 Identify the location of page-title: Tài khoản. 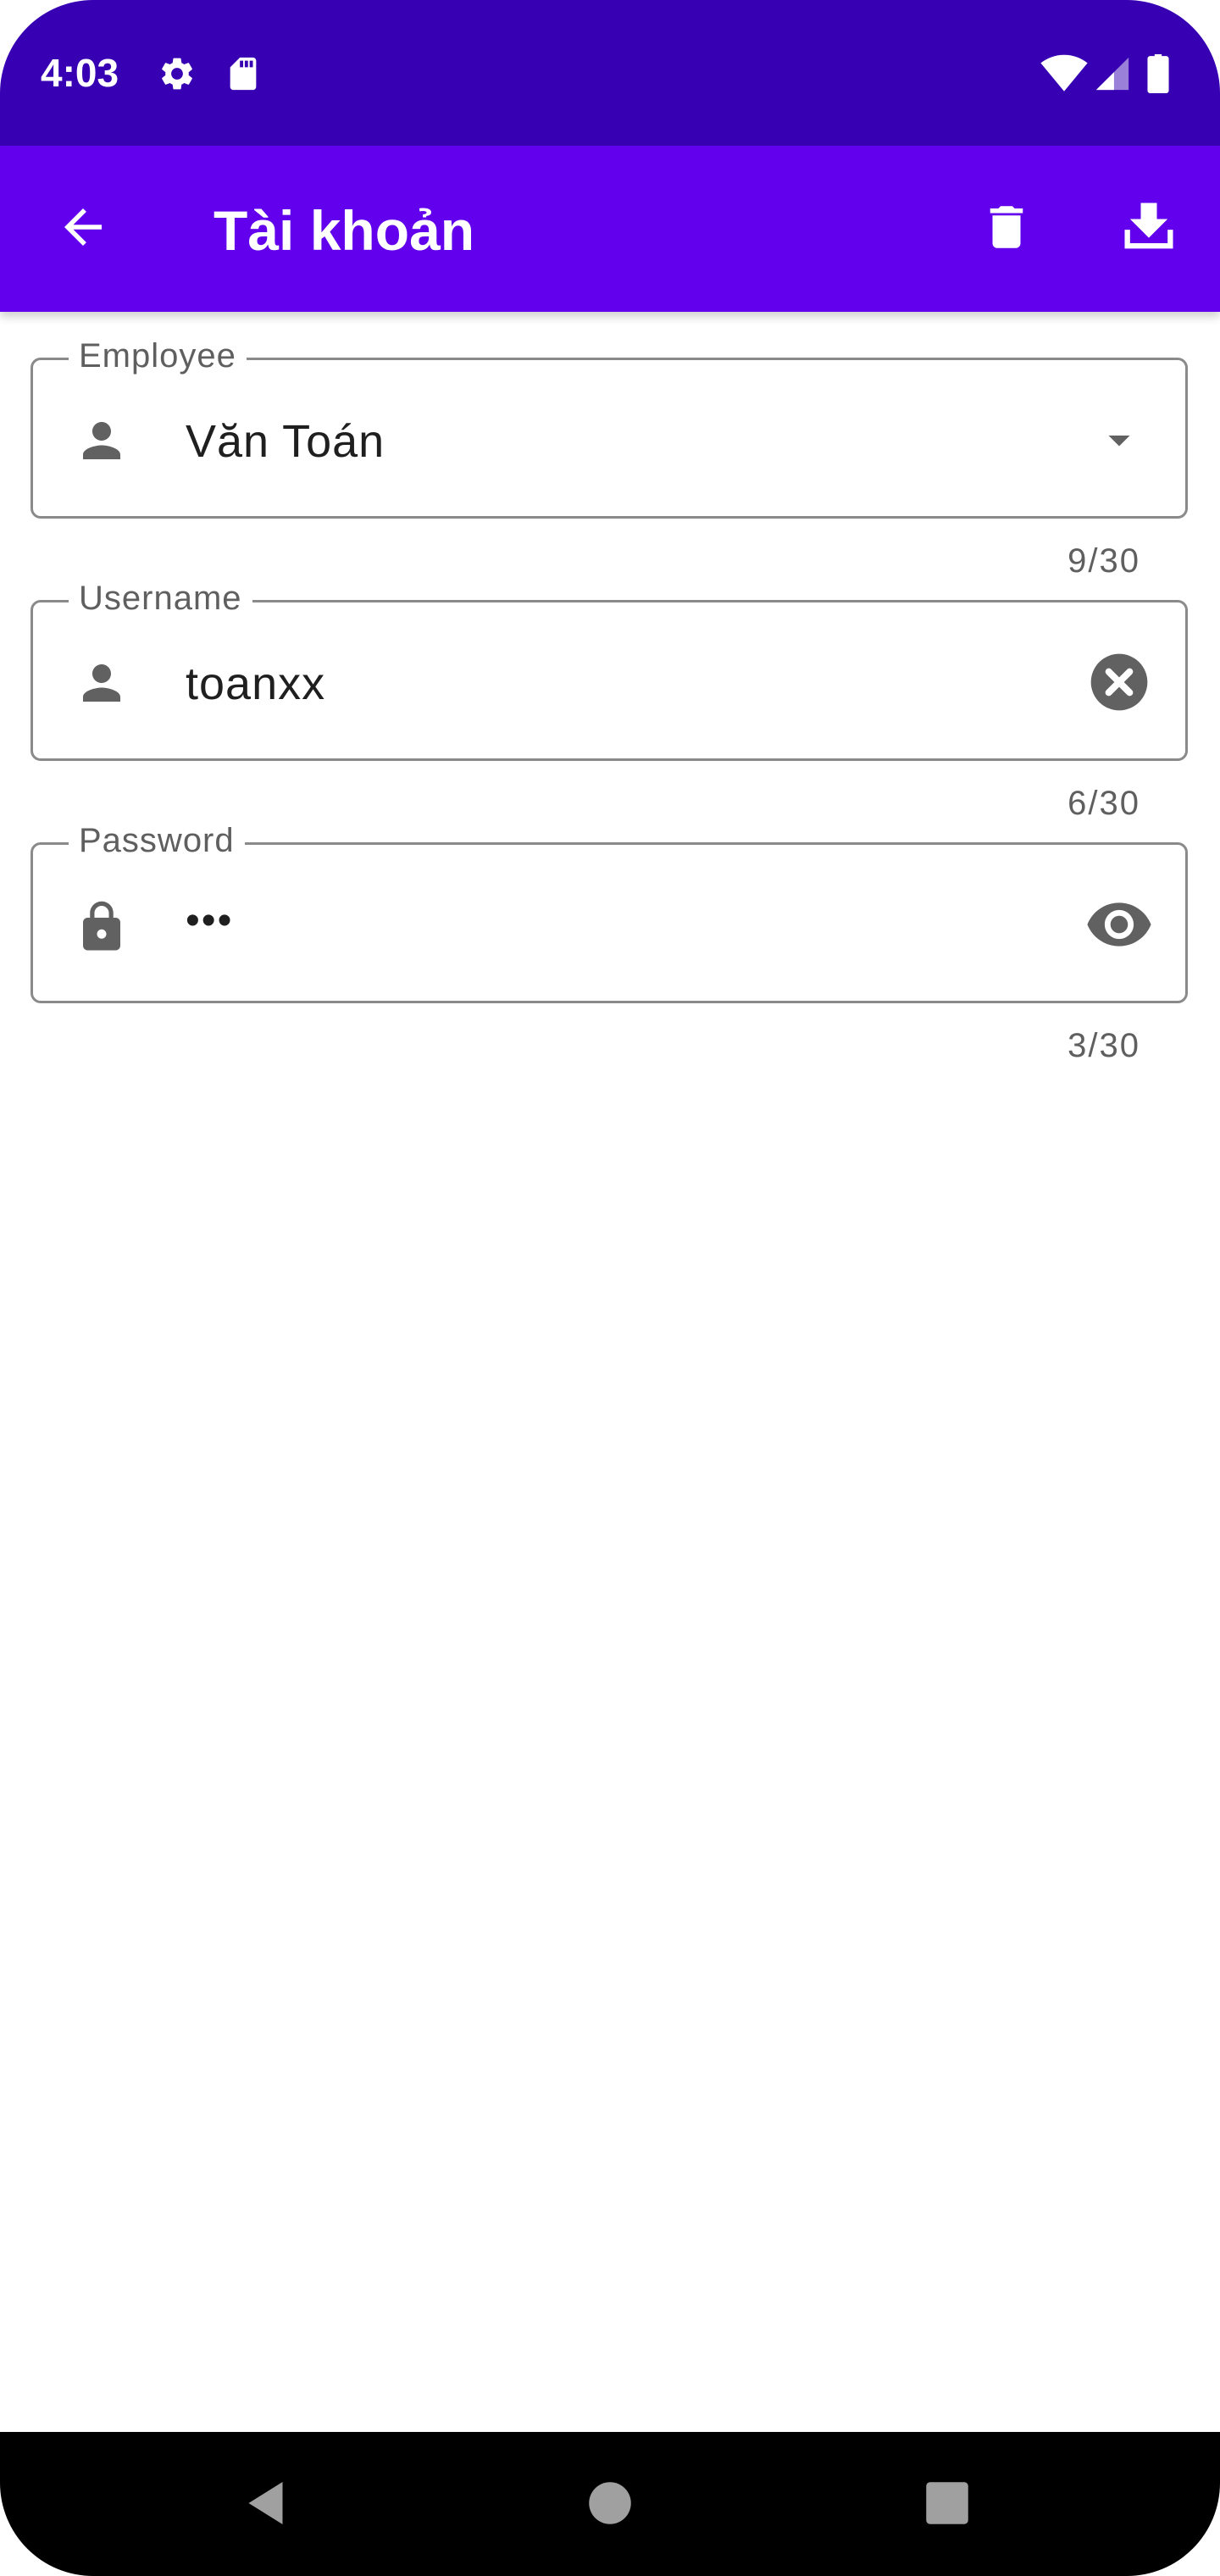
(344, 230).